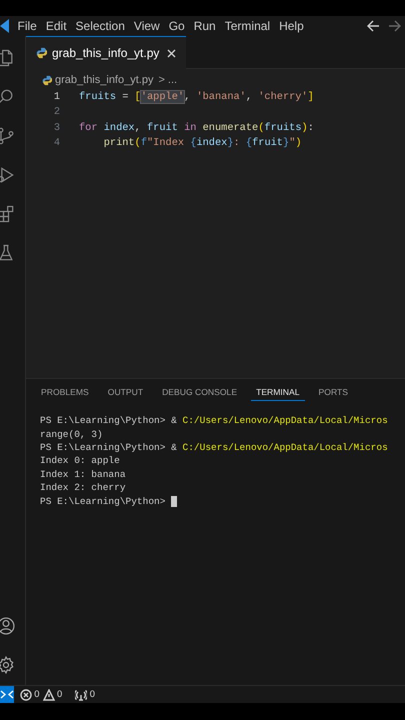 The width and height of the screenshot is (405, 720). I want to click on menu-item: Selection, so click(100, 26).